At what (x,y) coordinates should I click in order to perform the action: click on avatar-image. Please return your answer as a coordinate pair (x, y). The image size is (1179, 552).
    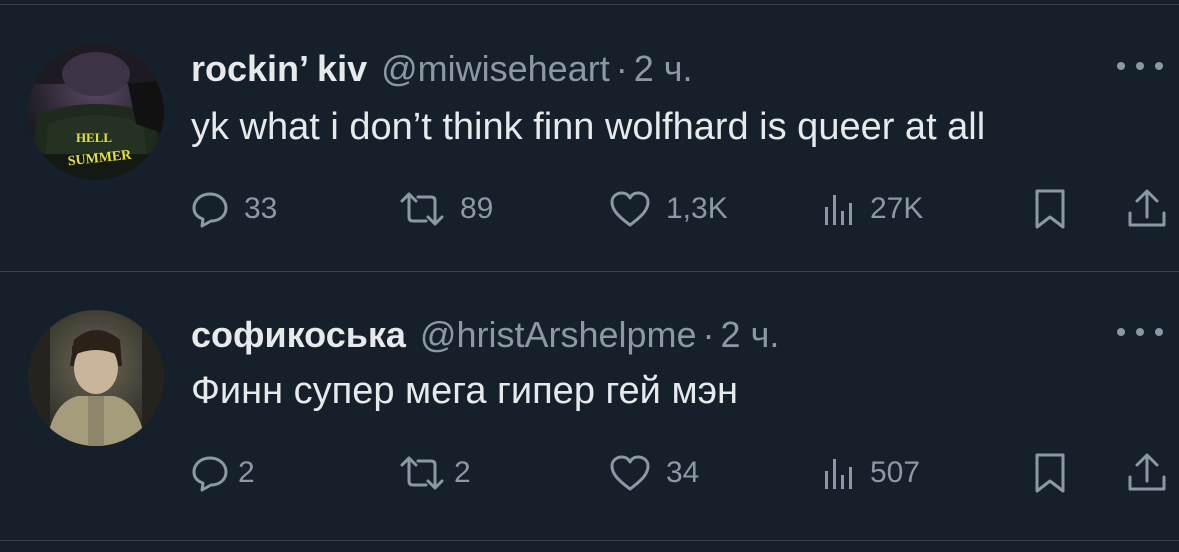
    Looking at the image, I should click on (96, 378).